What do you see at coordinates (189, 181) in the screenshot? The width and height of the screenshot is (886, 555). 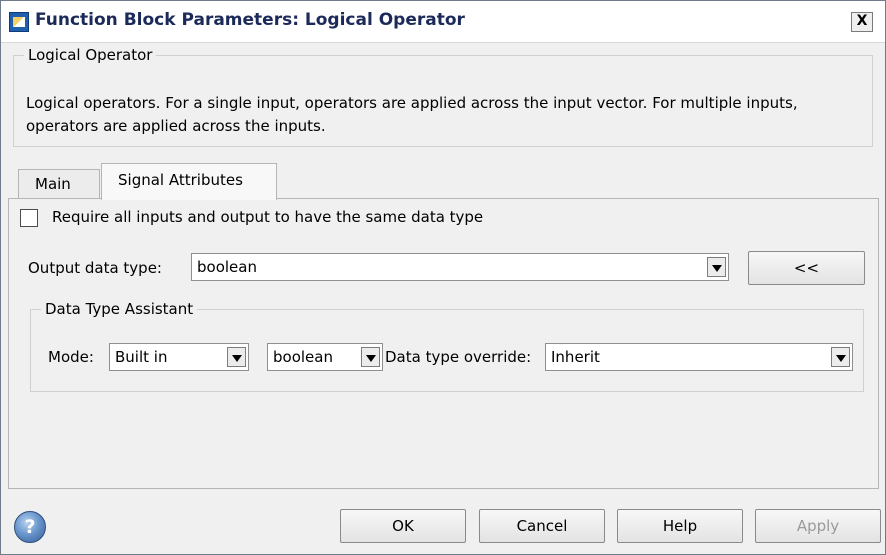 I see `tab-signal-attributes: Signal Attributes` at bounding box center [189, 181].